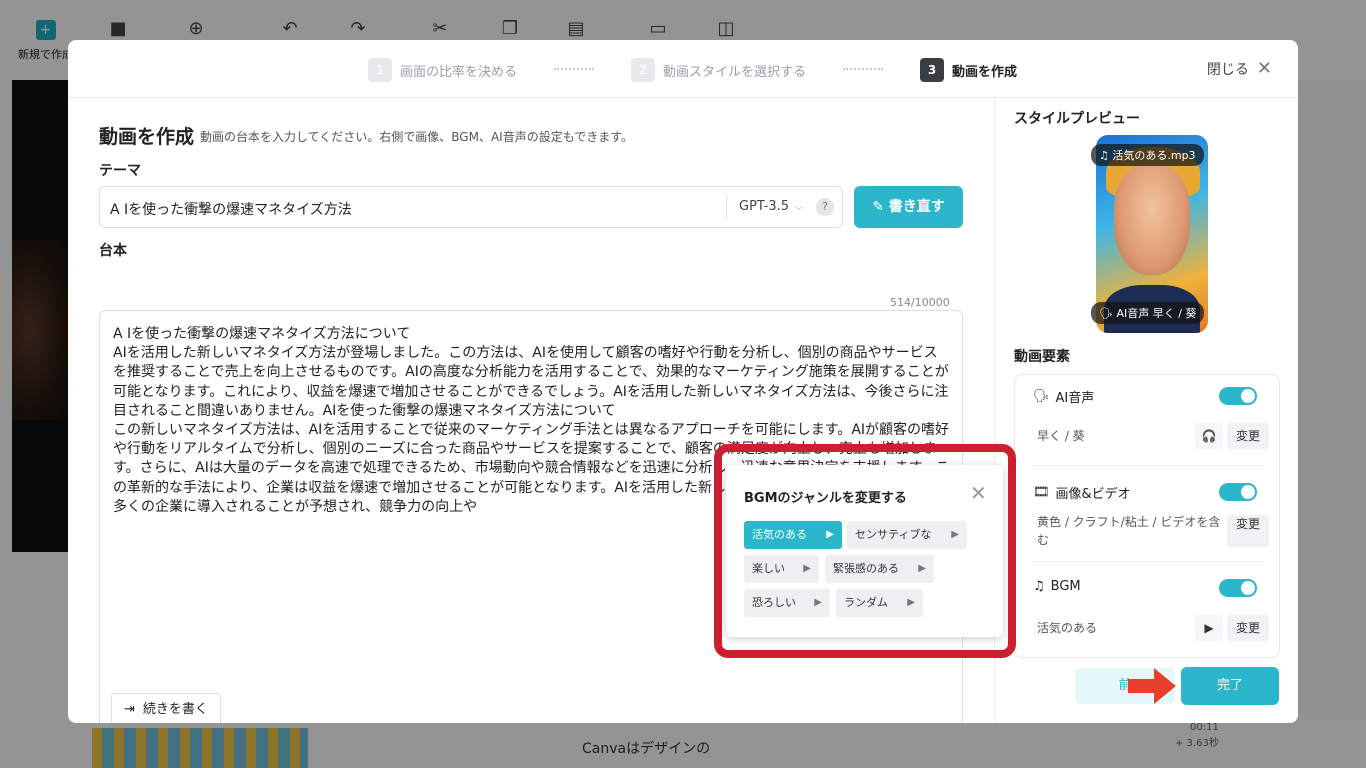  What do you see at coordinates (166, 708) in the screenshot?
I see `continue-writing-button: ⇥ 続きを書く` at bounding box center [166, 708].